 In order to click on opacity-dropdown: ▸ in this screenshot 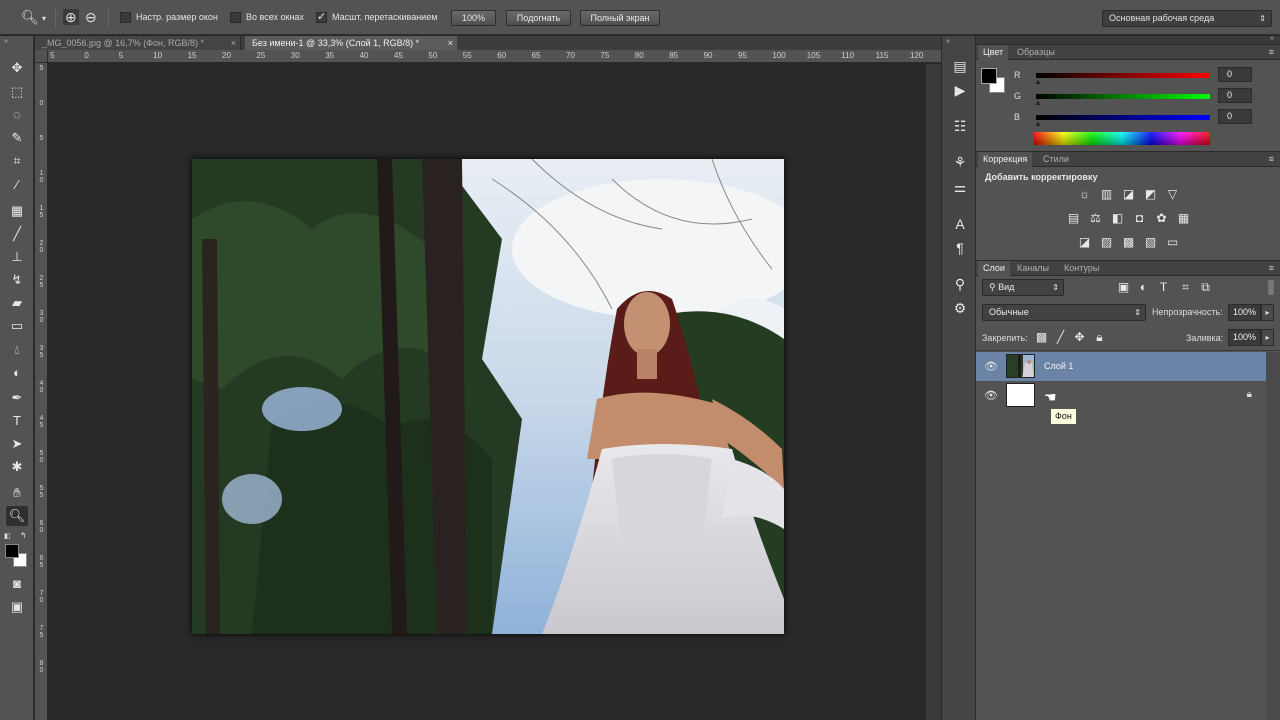, I will do `click(1267, 312)`.